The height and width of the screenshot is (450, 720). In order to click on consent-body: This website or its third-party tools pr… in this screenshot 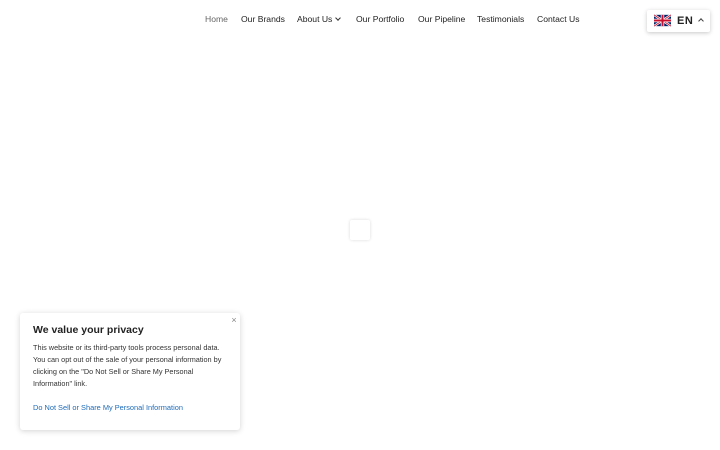, I will do `click(127, 365)`.